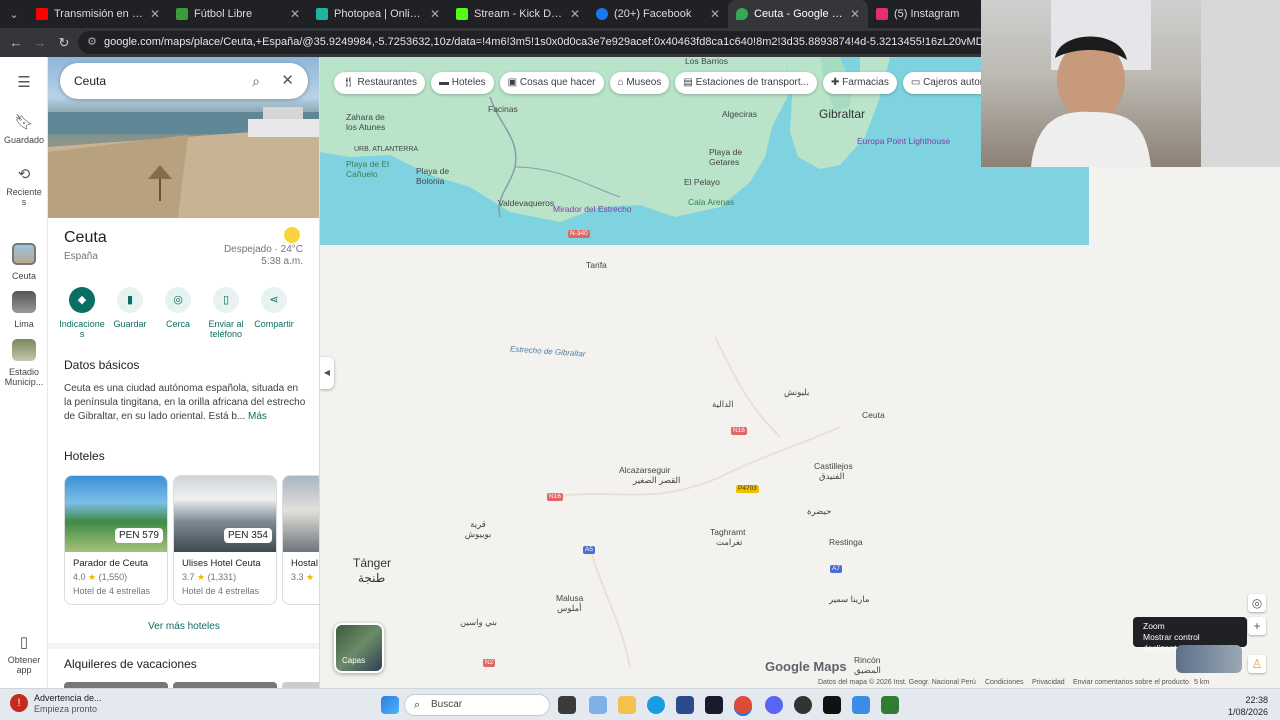 The height and width of the screenshot is (720, 1280). What do you see at coordinates (98, 14) in the screenshot?
I see `tab-youtube: Transmisión en vivo - YouTube ✕` at bounding box center [98, 14].